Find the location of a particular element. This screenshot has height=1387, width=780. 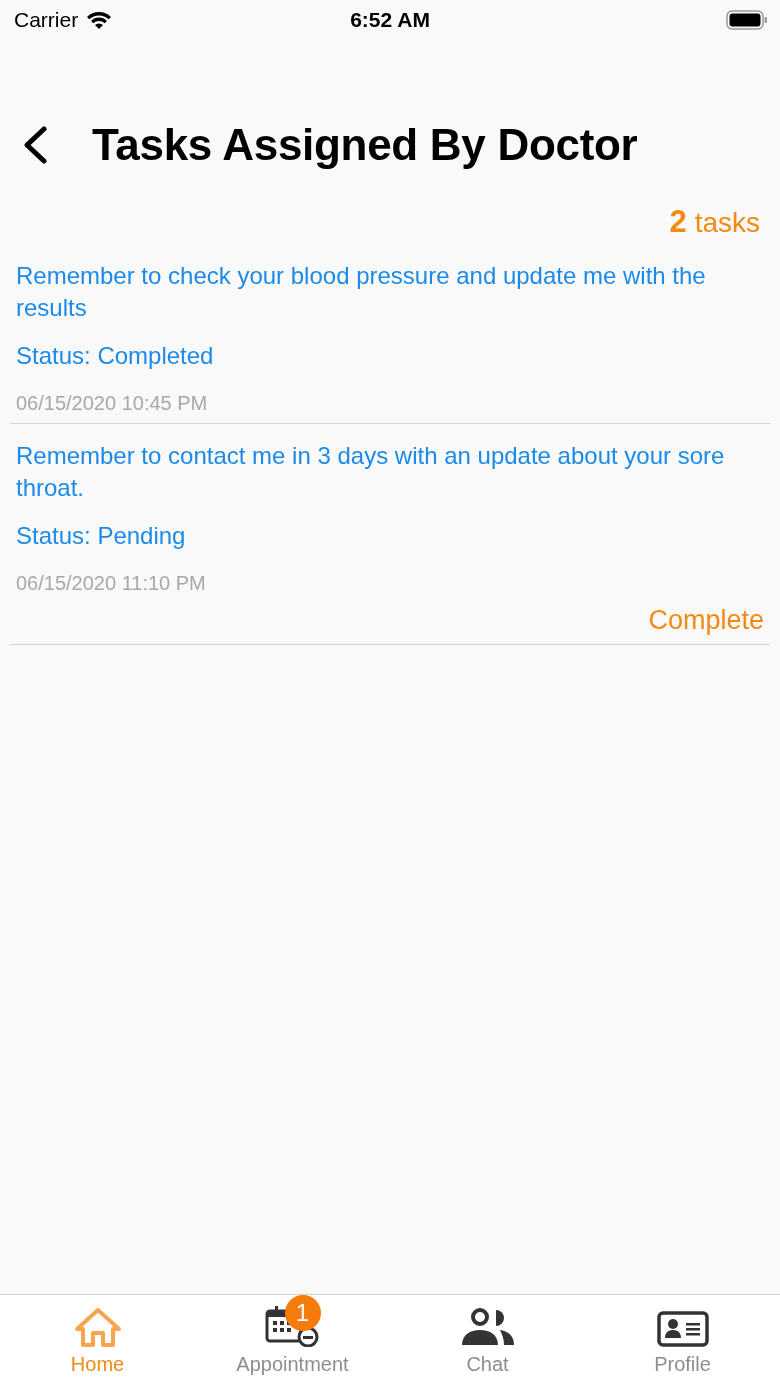

notification-badge: 1 is located at coordinates (302, 1313).